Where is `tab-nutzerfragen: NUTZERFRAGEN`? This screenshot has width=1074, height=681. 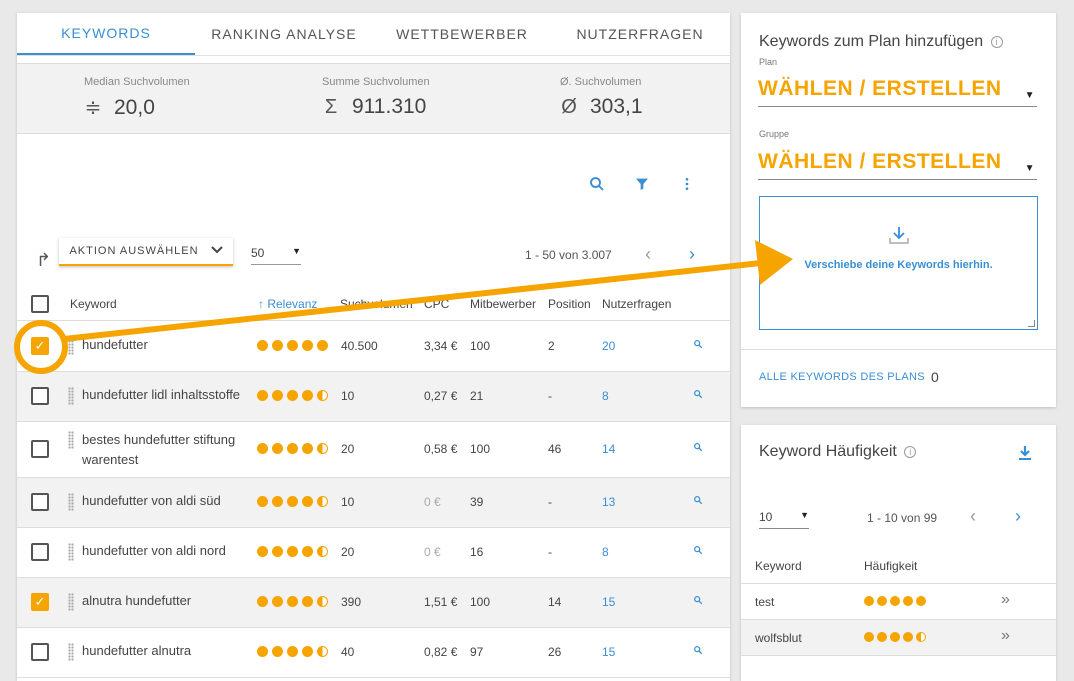
tab-nutzerfragen: NUTZERFRAGEN is located at coordinates (640, 34).